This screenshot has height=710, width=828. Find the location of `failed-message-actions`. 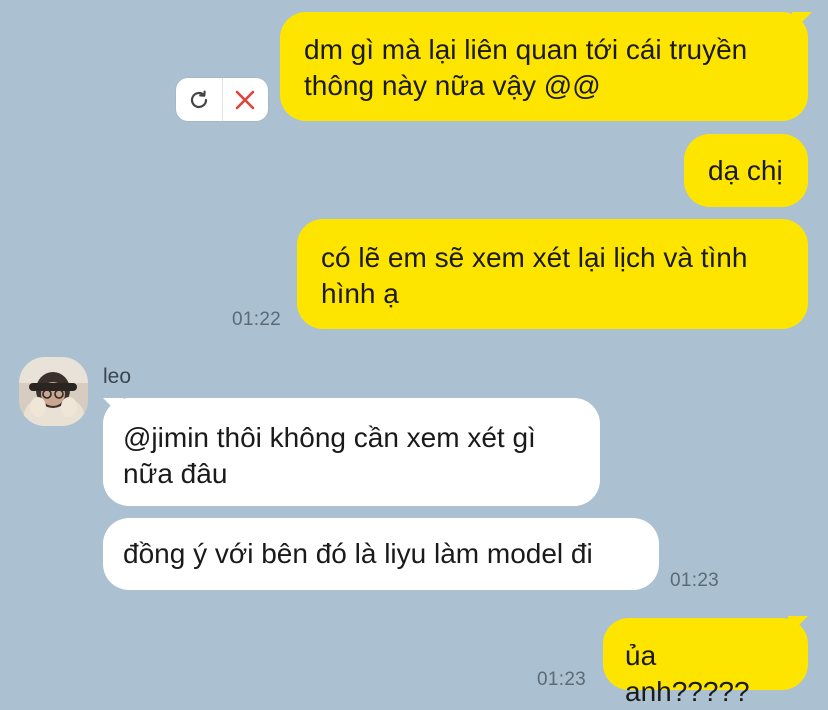

failed-message-actions is located at coordinates (222, 99).